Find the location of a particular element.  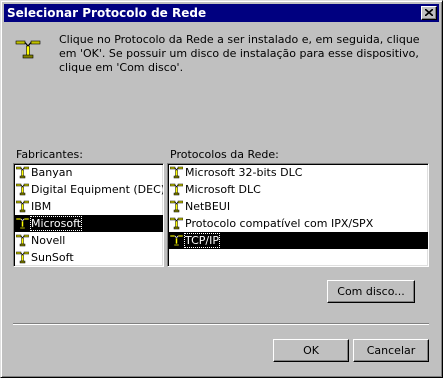

cancel-button: Cancelar is located at coordinates (391, 350).